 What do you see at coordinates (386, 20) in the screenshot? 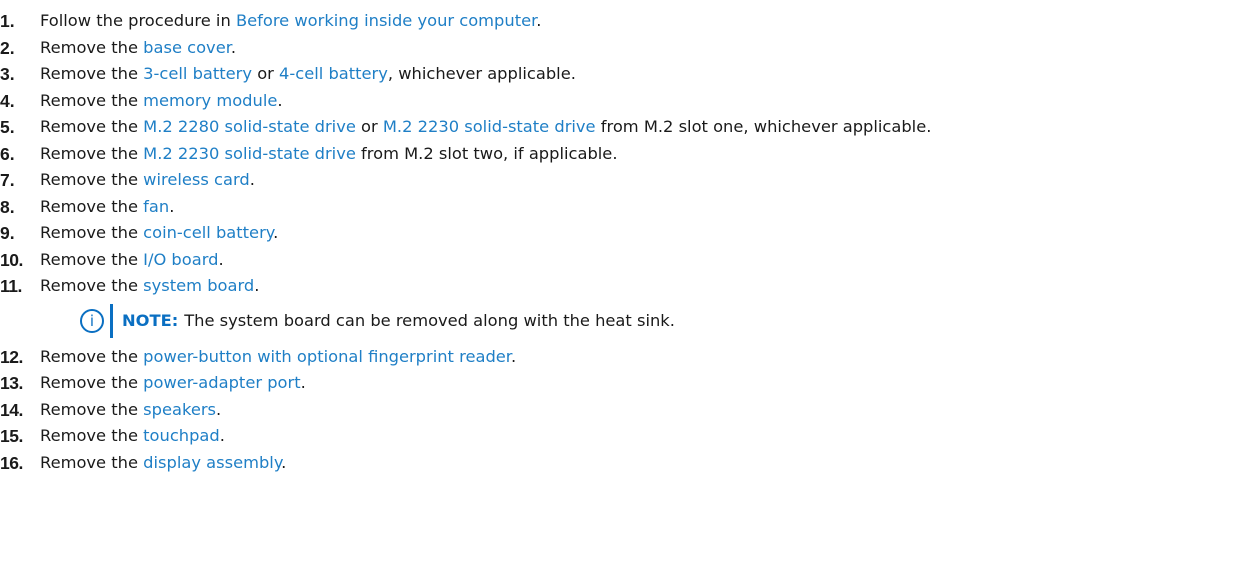
I see `step-link: Before working inside your computer` at bounding box center [386, 20].